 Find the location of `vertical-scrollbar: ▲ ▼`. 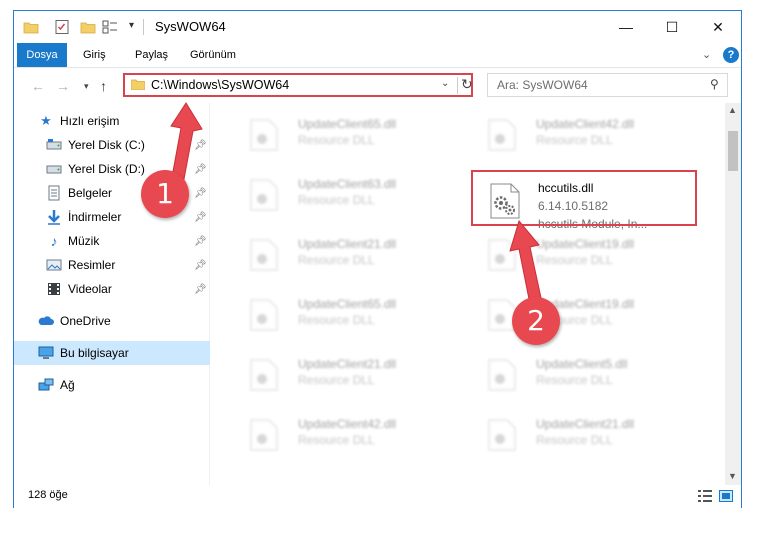

vertical-scrollbar: ▲ ▼ is located at coordinates (733, 294).